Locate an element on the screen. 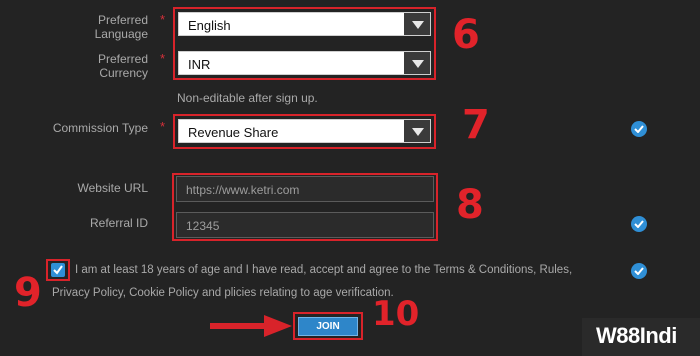 The height and width of the screenshot is (356, 700). preferred-language-label: Preferred Language is located at coordinates (121, 27).